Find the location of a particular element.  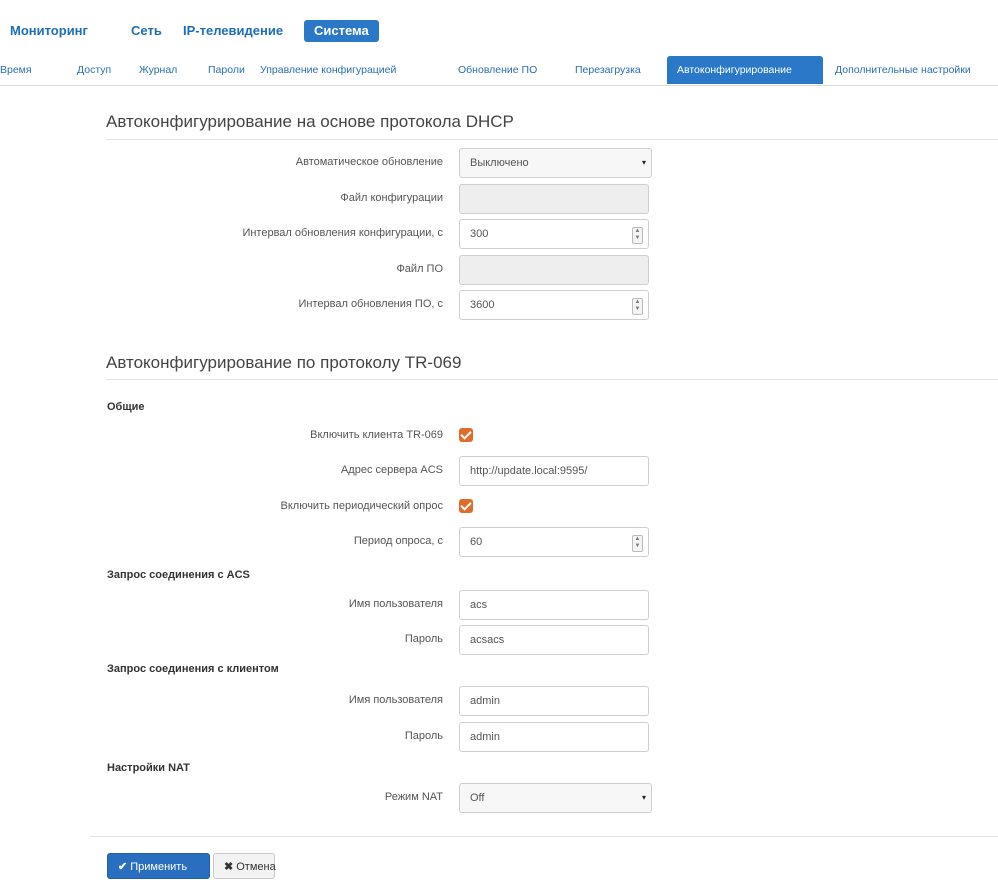

cancel-button-label: Отмена is located at coordinates (256, 867).